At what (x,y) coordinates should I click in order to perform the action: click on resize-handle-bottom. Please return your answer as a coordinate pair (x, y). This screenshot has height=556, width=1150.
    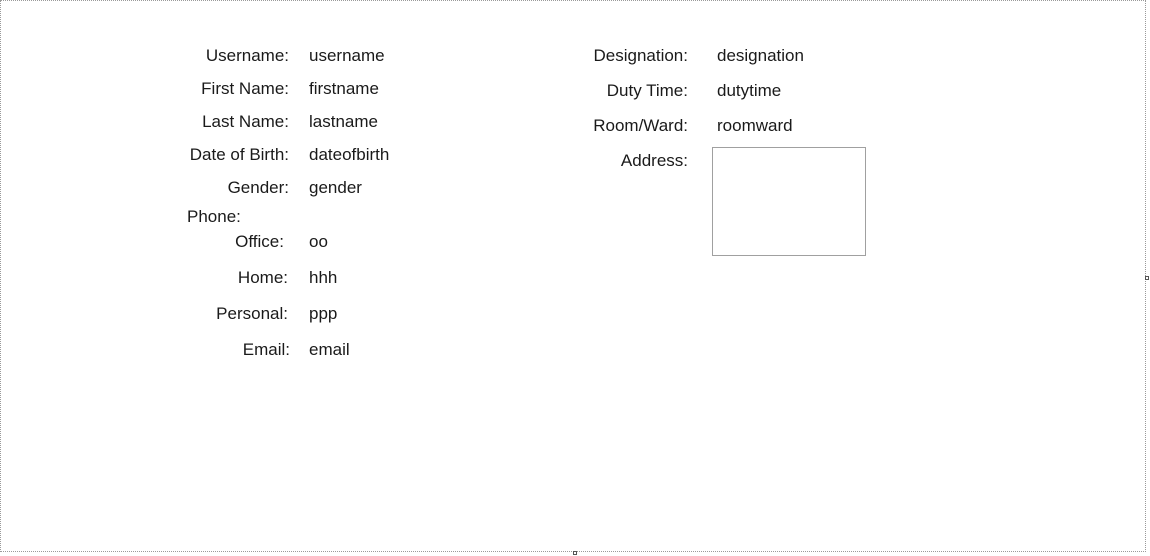
    Looking at the image, I should click on (575, 553).